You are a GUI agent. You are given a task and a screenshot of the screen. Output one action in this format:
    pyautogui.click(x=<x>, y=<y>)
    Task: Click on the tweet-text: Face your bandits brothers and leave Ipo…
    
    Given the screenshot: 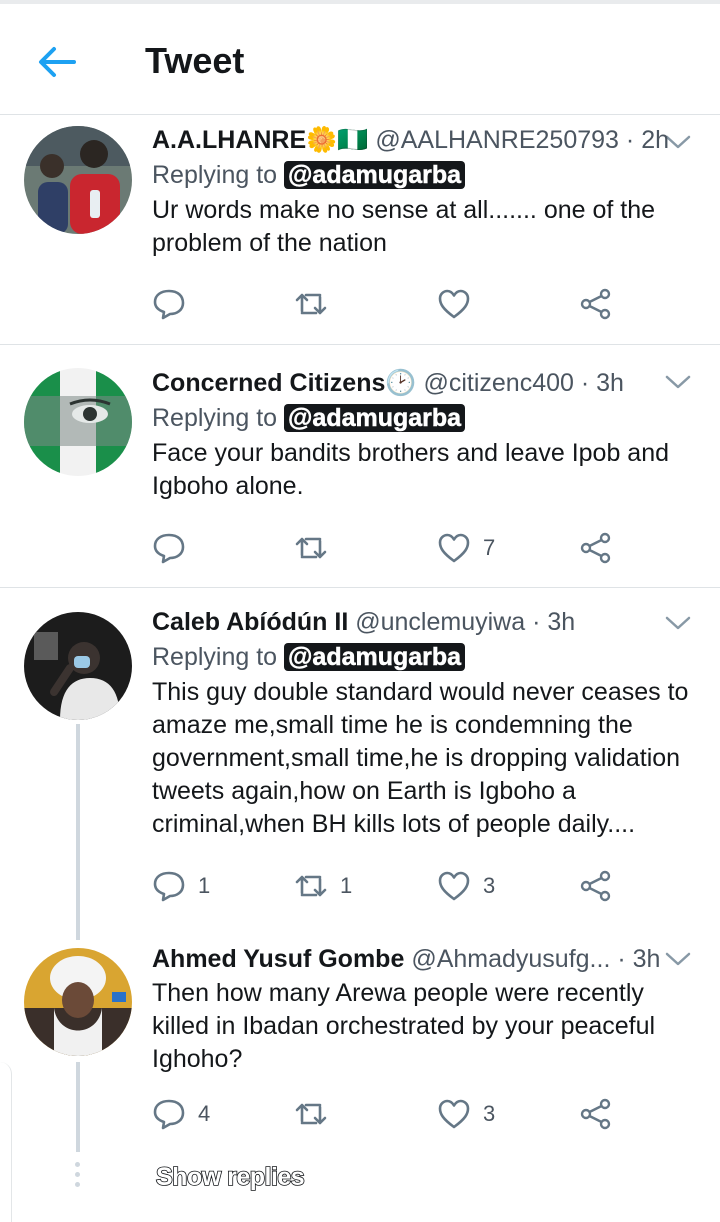 What is the action you would take?
    pyautogui.click(x=411, y=469)
    